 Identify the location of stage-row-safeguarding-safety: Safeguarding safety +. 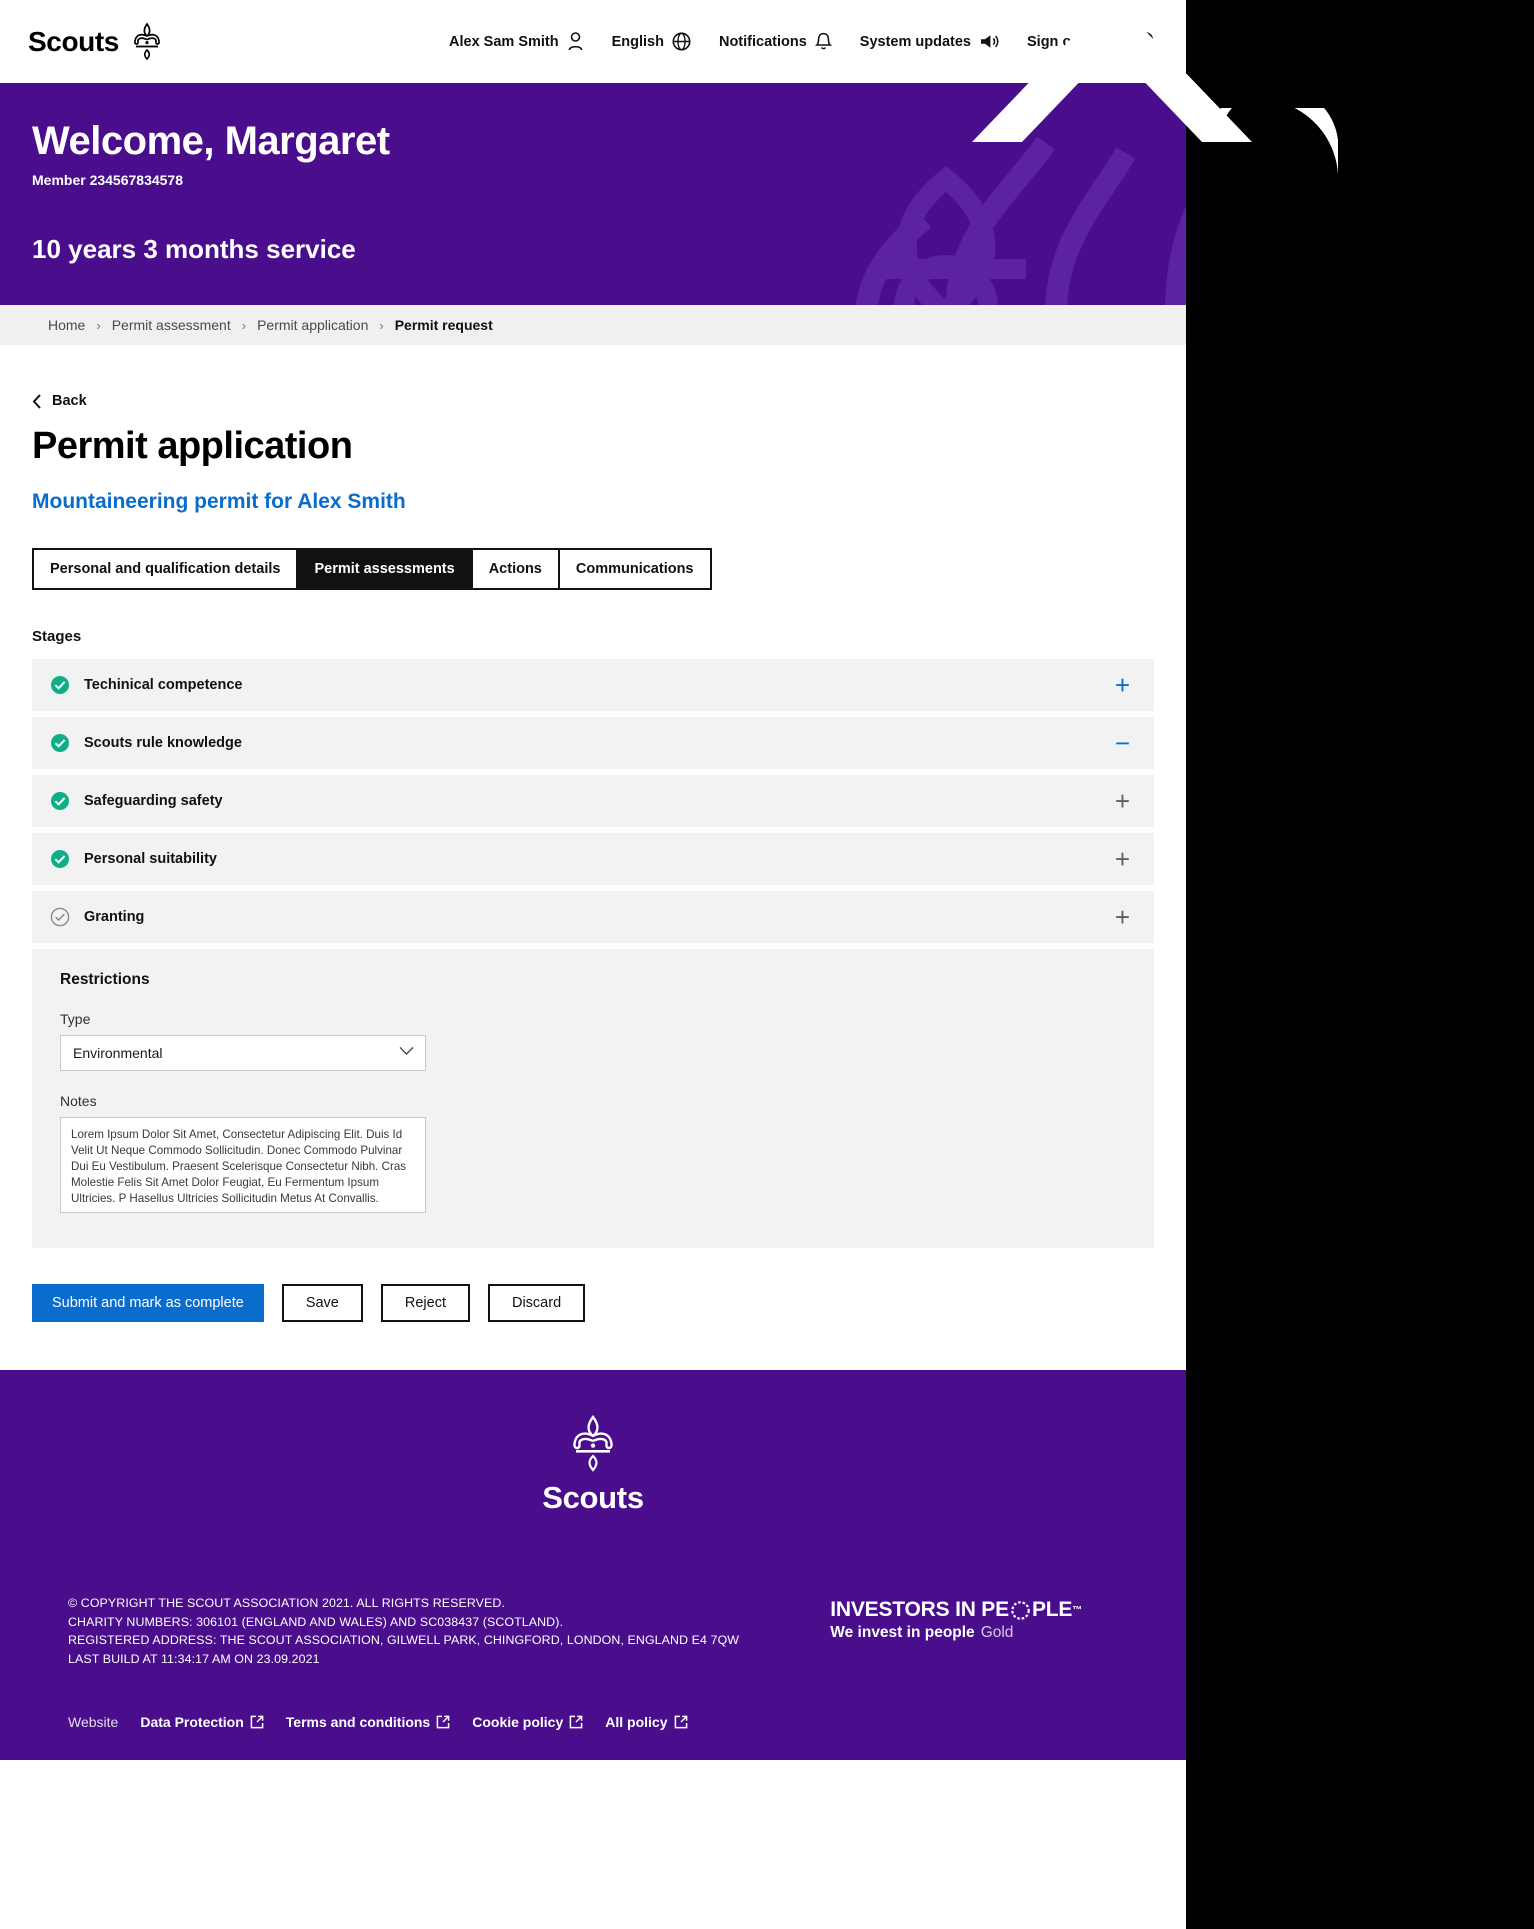
(593, 801).